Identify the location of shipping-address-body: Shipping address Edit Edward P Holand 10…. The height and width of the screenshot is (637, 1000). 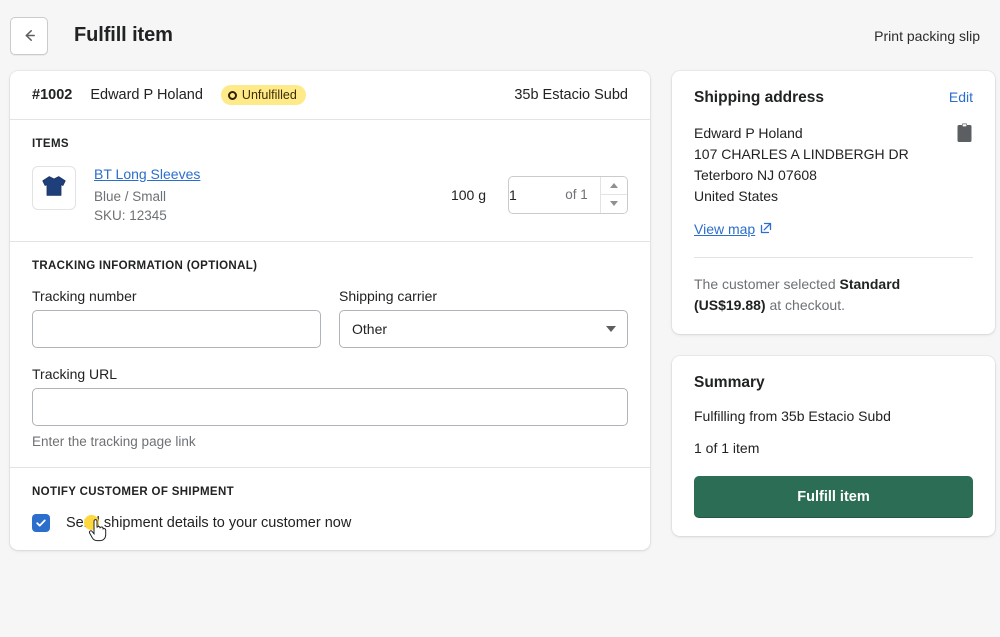
(833, 202).